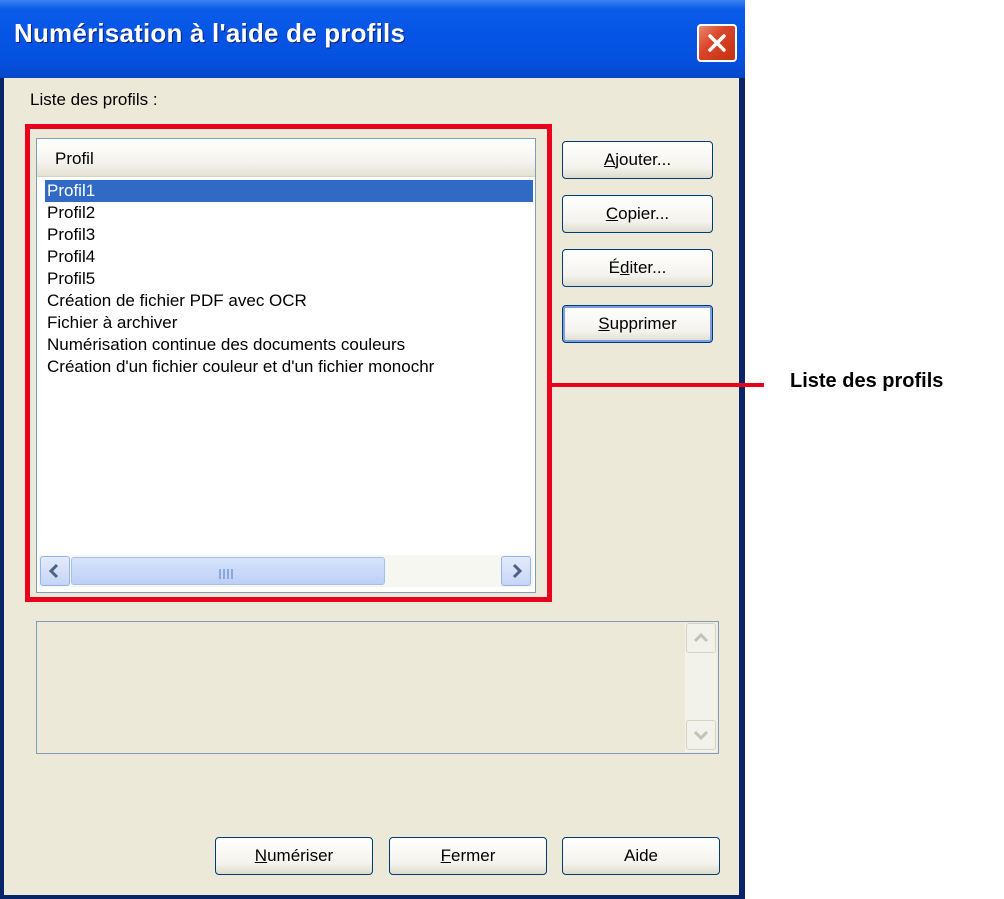 Image resolution: width=1004 pixels, height=899 pixels. I want to click on delete-mnemonic: S, so click(604, 323).